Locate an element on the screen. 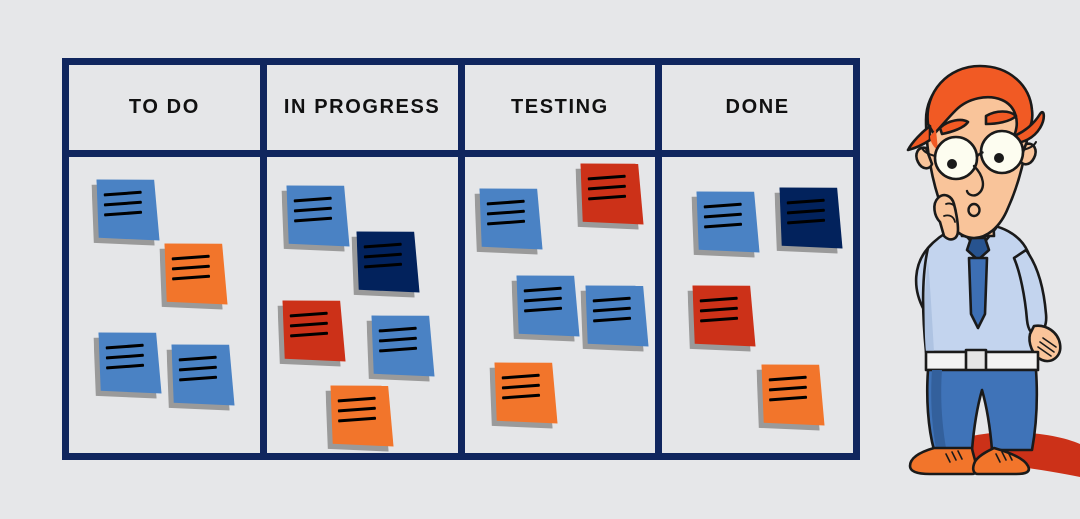 Image resolution: width=1080 pixels, height=519 pixels. column-header-label: IN PROGRESS is located at coordinates (362, 107).